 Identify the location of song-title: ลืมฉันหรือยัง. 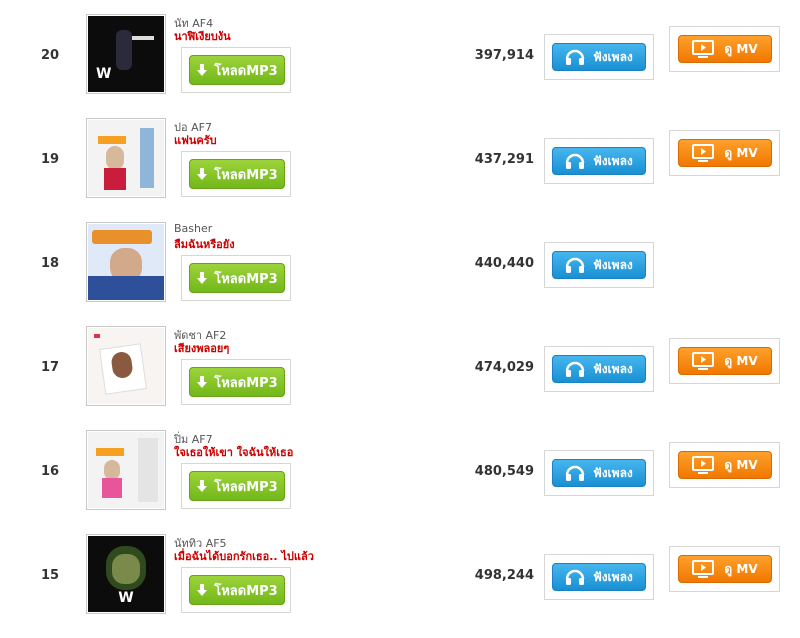
(204, 244).